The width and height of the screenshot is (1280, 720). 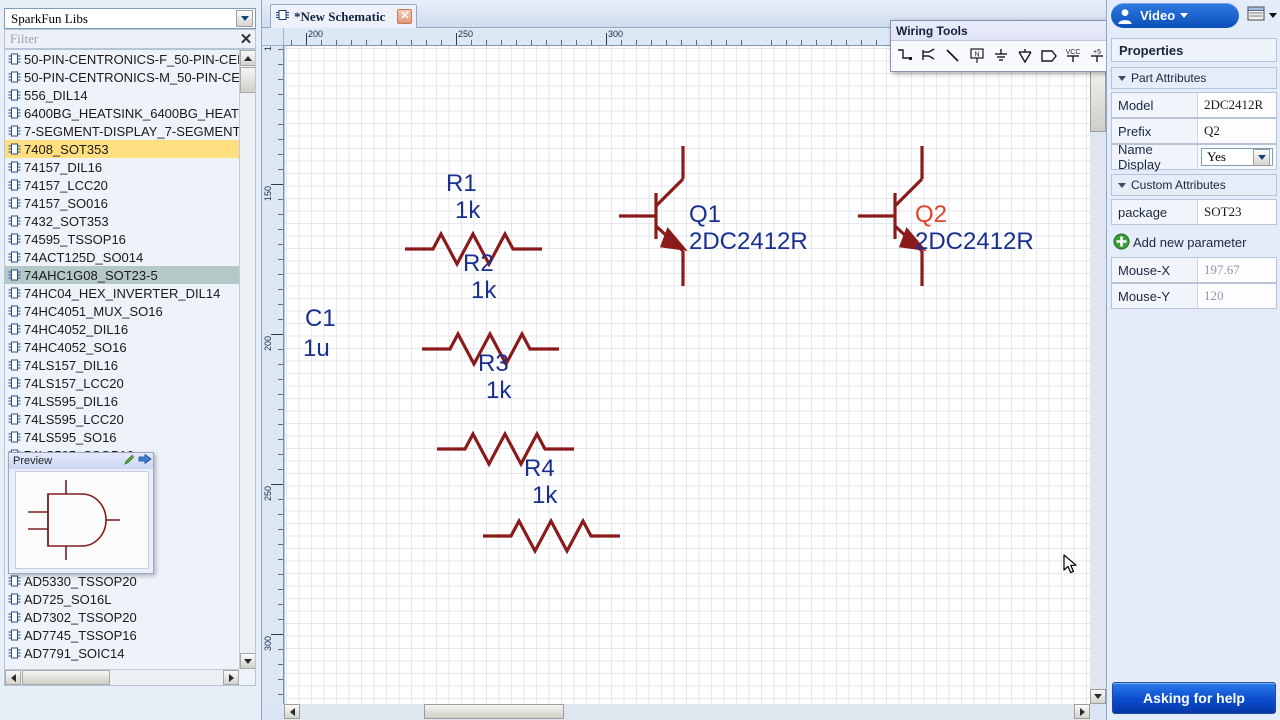 What do you see at coordinates (247, 359) in the screenshot?
I see `library-vertical-scrollbar` at bounding box center [247, 359].